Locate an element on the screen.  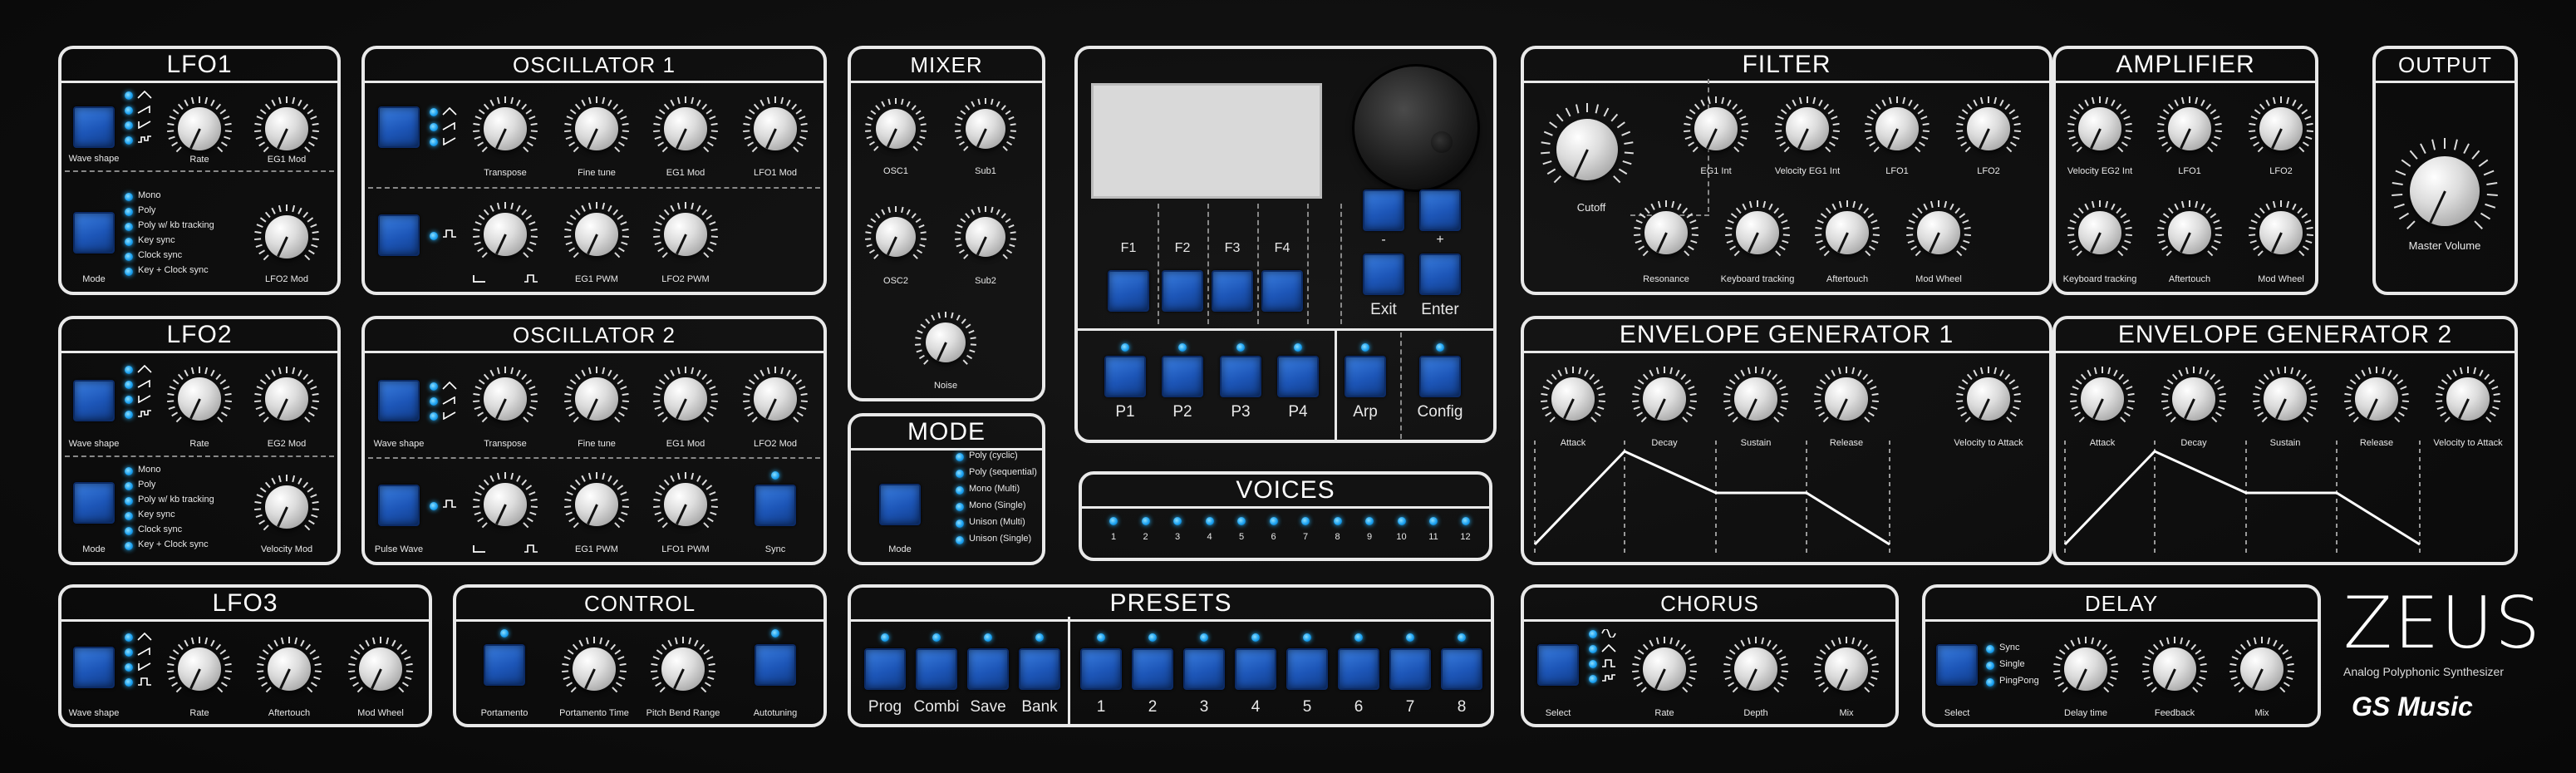
f3-button is located at coordinates (1232, 291).